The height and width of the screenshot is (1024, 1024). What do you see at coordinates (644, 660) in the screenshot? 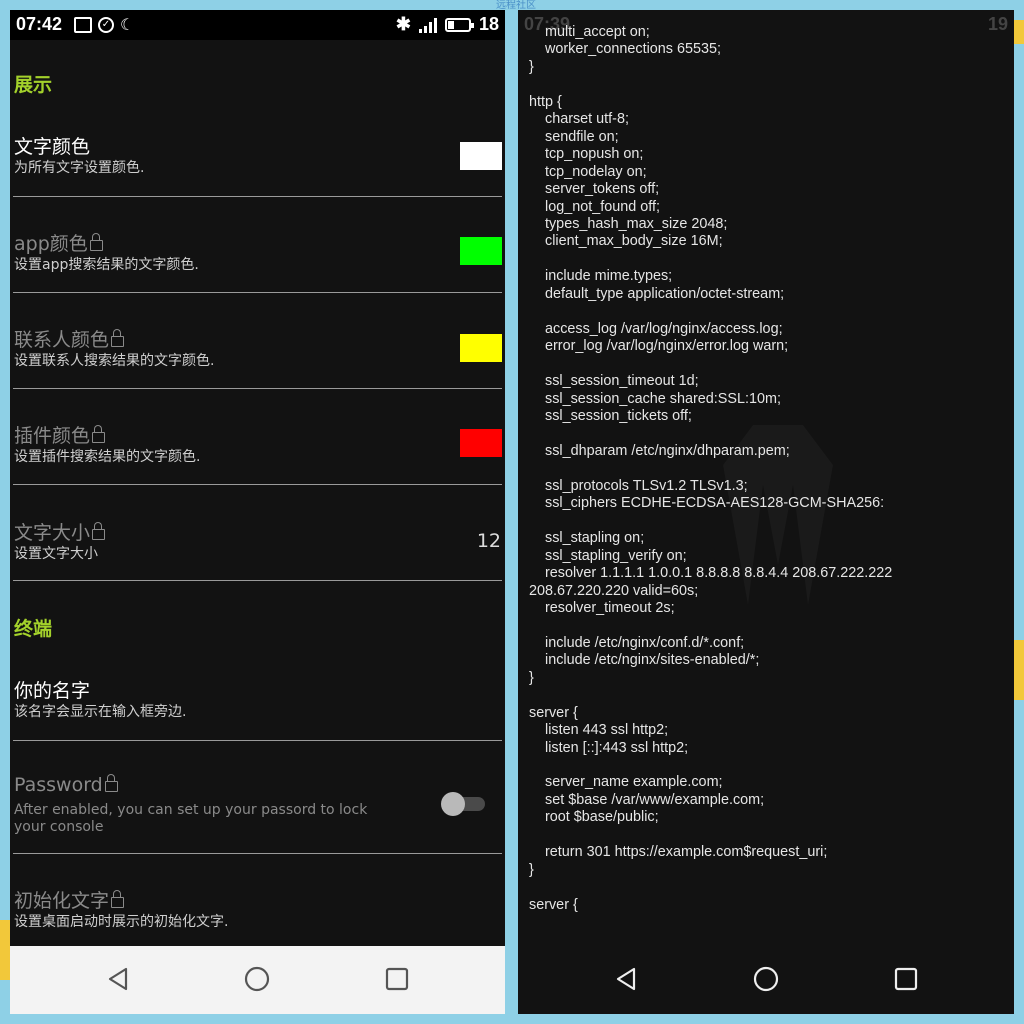
I see `terminal-line: include /etc/nginx/sites-enabled/*;` at bounding box center [644, 660].